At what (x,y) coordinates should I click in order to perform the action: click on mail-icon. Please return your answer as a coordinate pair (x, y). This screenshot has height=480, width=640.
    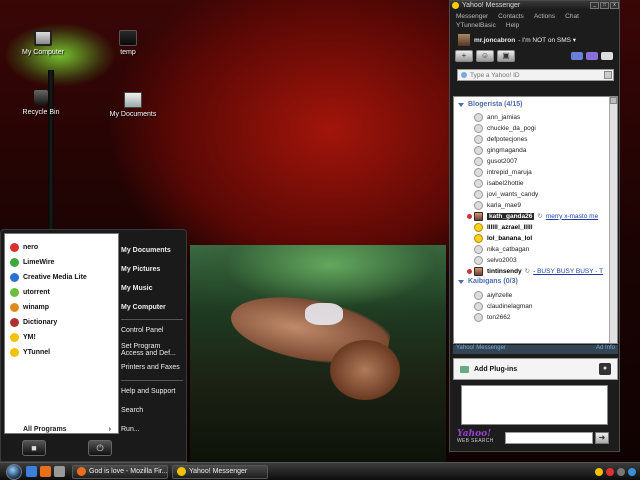
    Looking at the image, I should click on (577, 56).